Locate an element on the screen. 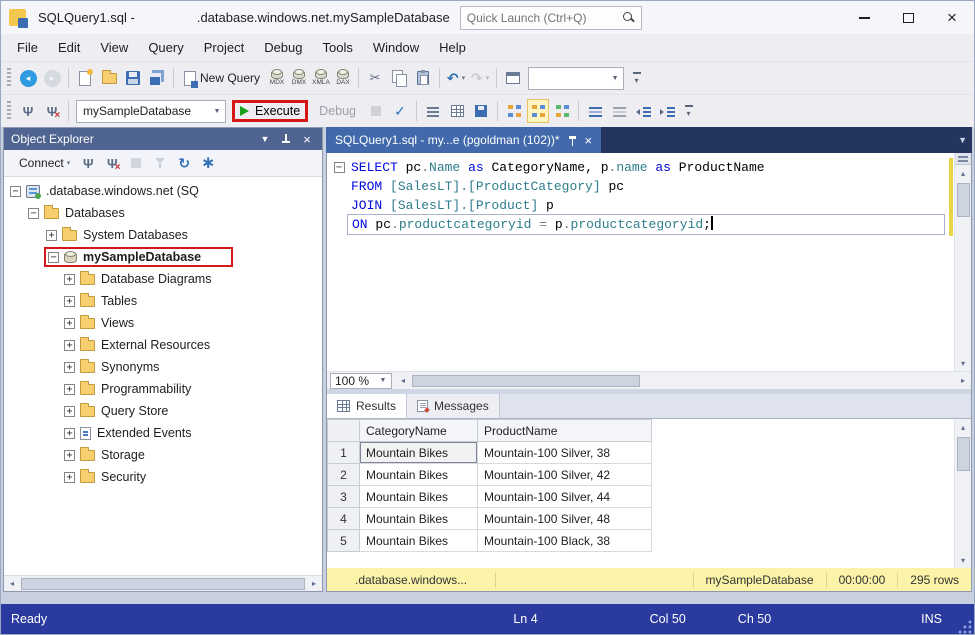 The image size is (975, 635). tree-item-programmability: + Programmability is located at coordinates (163, 389).